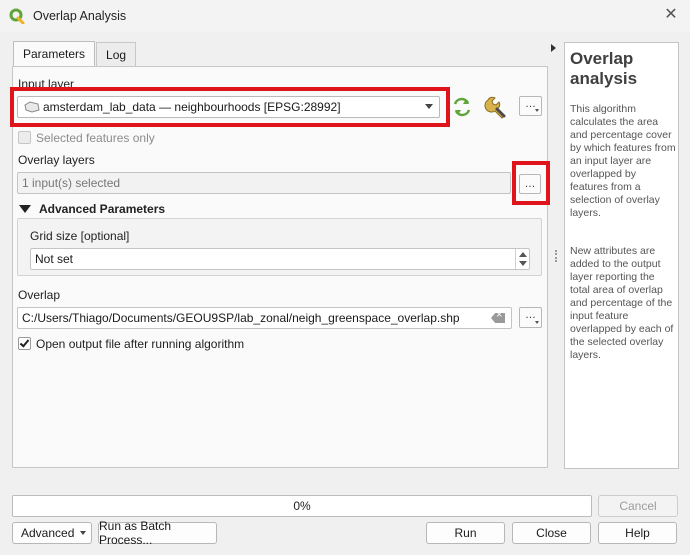  What do you see at coordinates (264, 183) in the screenshot?
I see `overlay-layers-field: 1 input(s) selected` at bounding box center [264, 183].